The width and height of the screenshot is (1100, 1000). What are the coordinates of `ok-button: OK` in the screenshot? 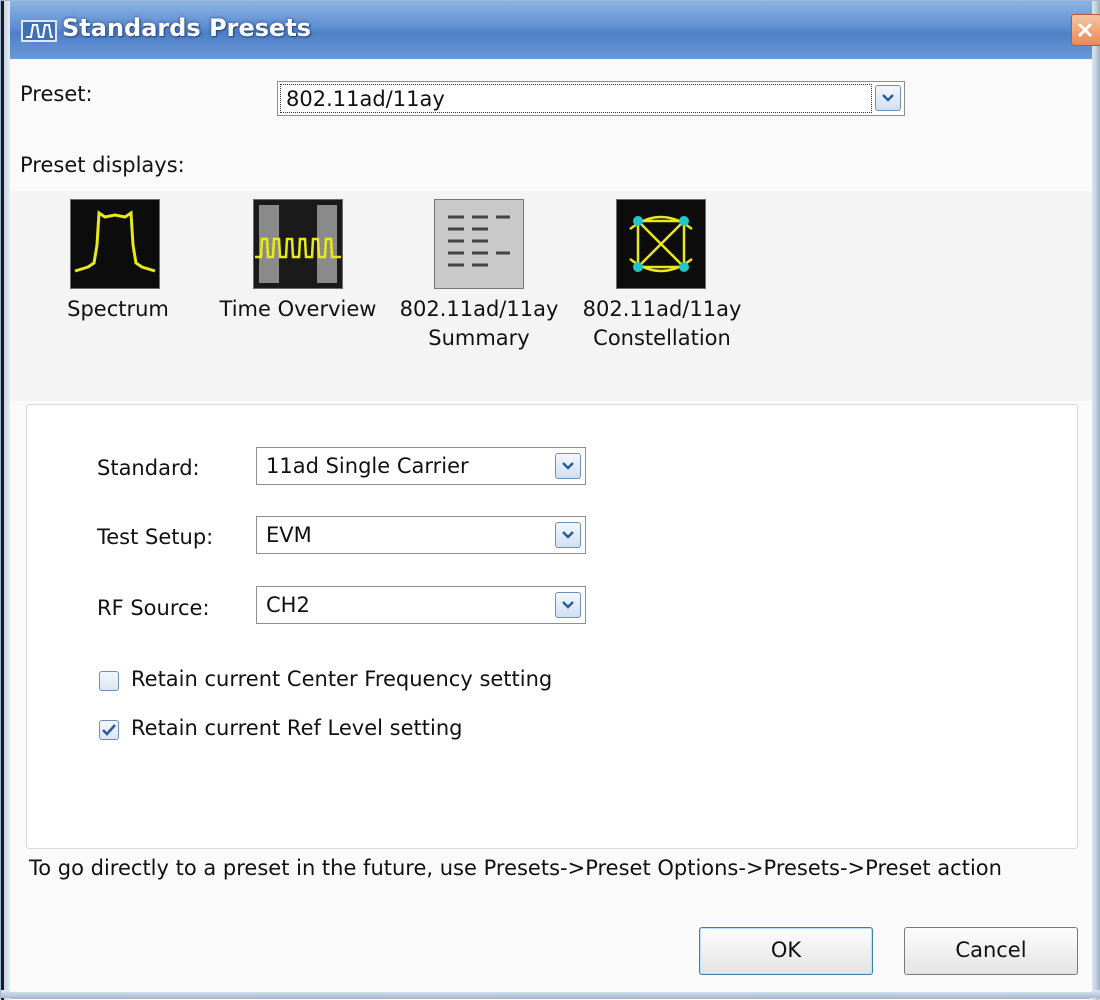 It's located at (786, 951).